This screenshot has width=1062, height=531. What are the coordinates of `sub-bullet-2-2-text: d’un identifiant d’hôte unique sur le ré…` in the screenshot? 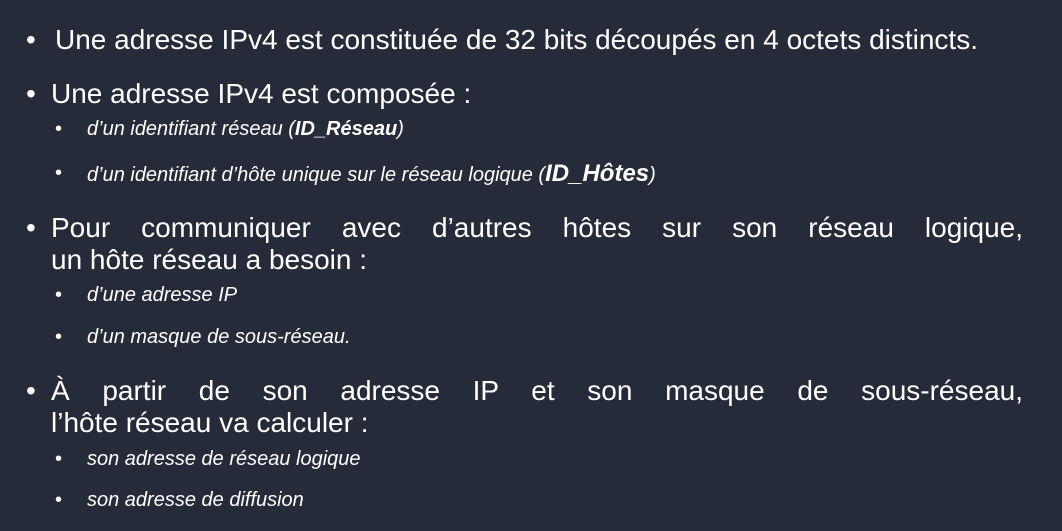 It's located at (371, 173).